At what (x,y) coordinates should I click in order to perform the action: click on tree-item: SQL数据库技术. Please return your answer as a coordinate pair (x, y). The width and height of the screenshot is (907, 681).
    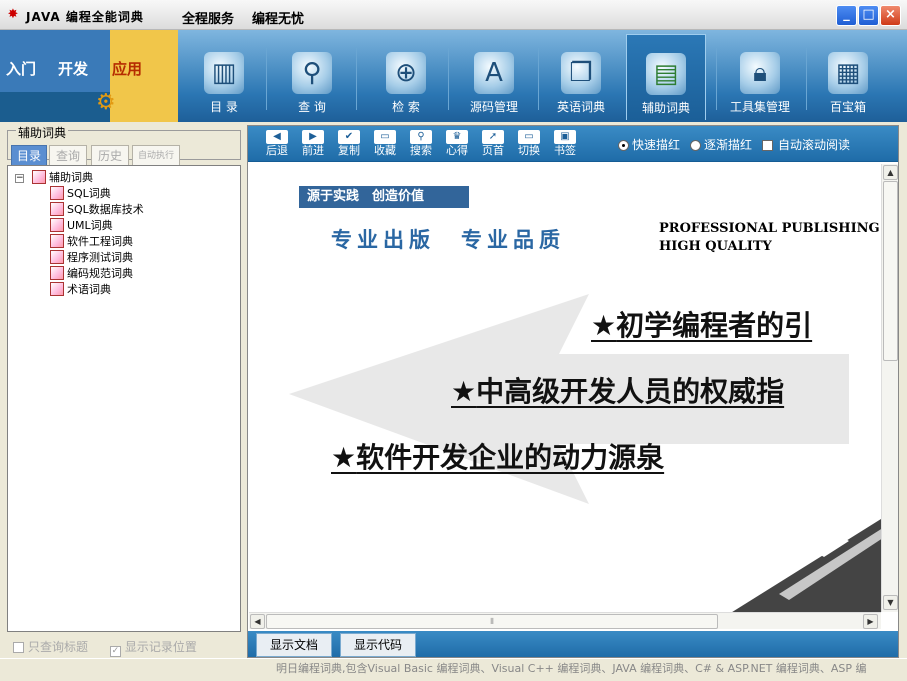
    Looking at the image, I should click on (97, 209).